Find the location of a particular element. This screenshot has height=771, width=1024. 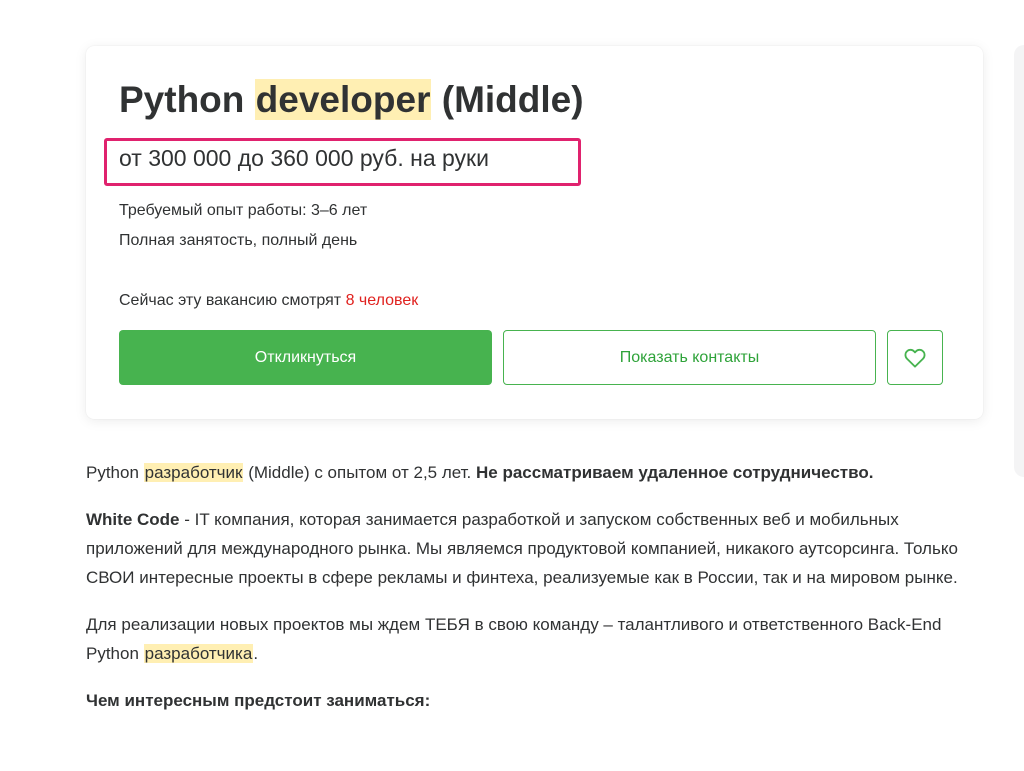

vacancy-title: Python developer (Middle) is located at coordinates (351, 100).